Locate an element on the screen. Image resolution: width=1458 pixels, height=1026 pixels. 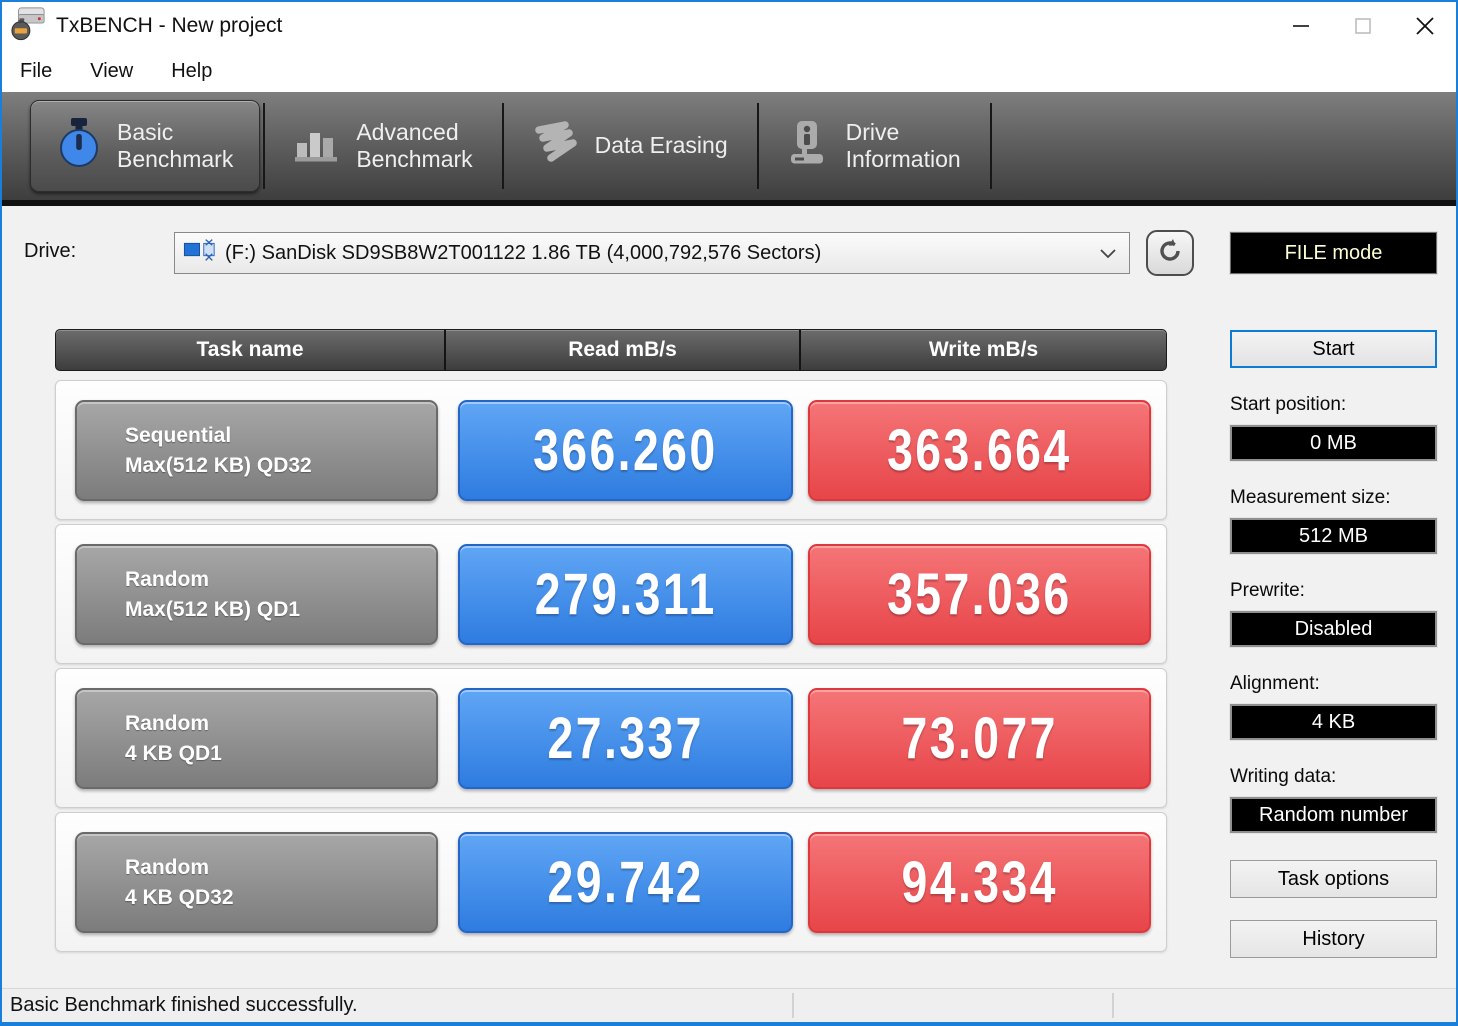
file-mode-button: FILE mode is located at coordinates (1333, 253).